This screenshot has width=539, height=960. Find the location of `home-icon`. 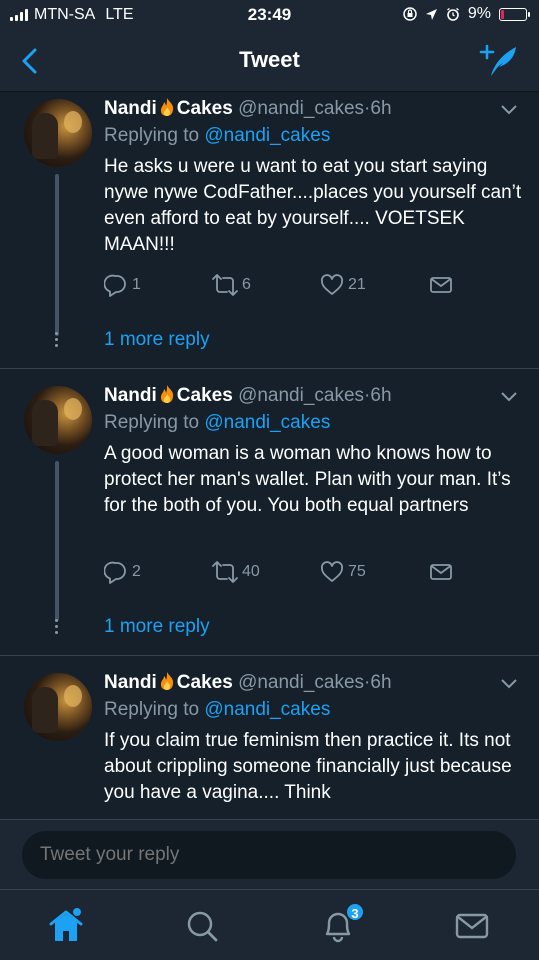

home-icon is located at coordinates (66, 926).